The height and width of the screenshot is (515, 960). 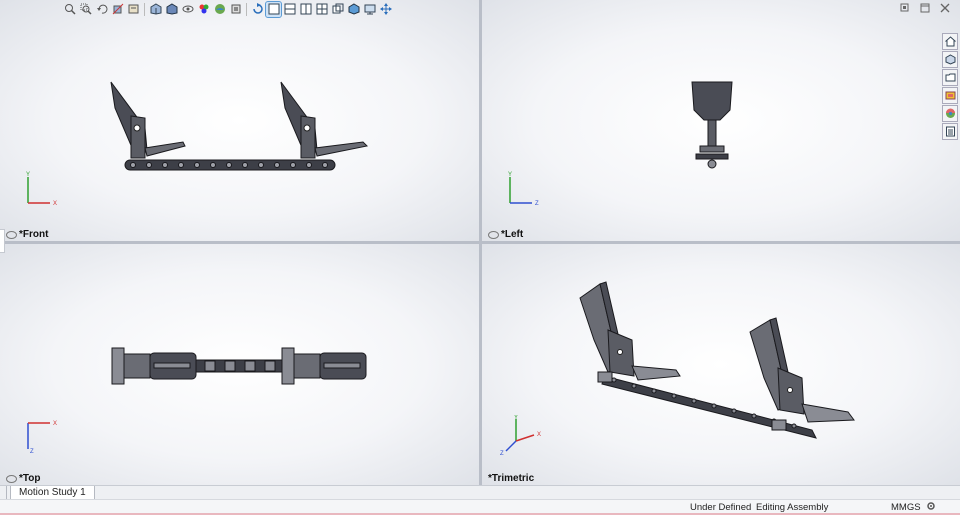 What do you see at coordinates (505, 234) in the screenshot?
I see `viewport-label-left: *Left` at bounding box center [505, 234].